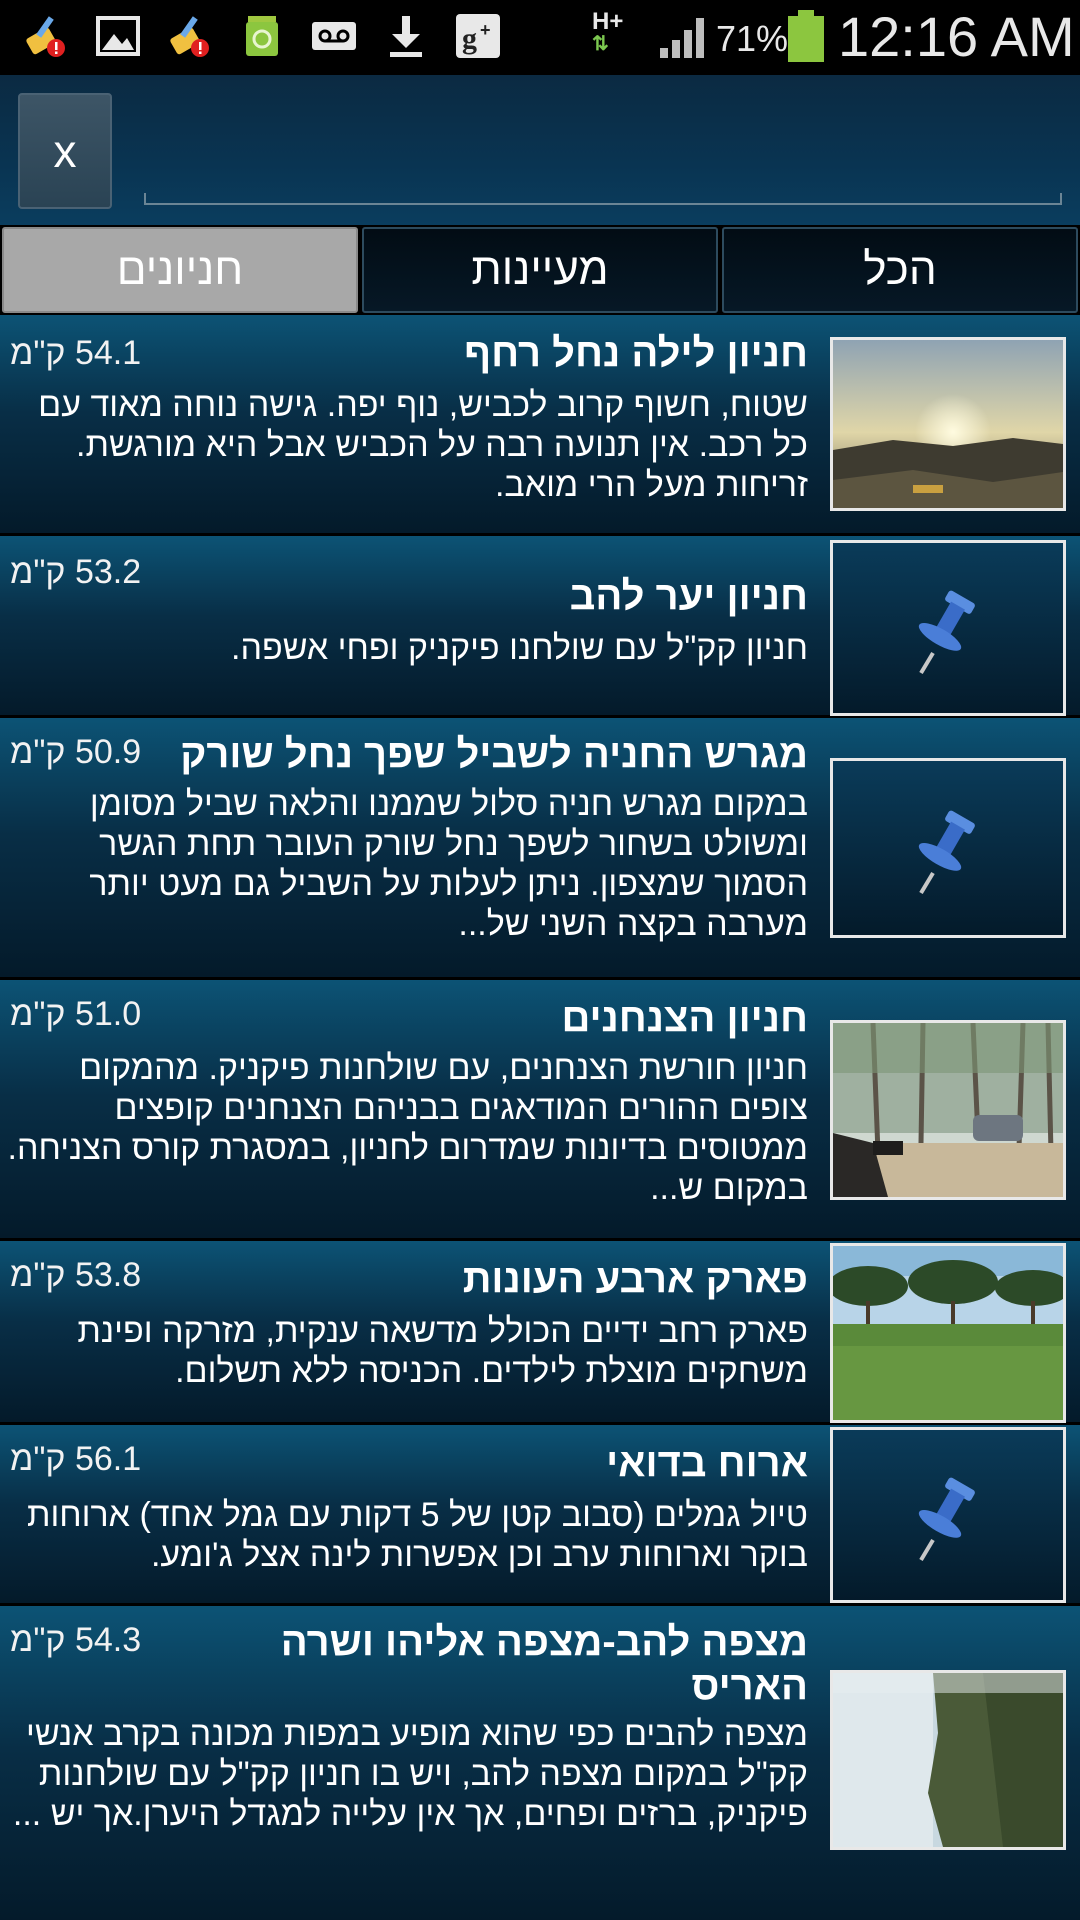  I want to click on tab-springs: מעיינות, so click(540, 270).